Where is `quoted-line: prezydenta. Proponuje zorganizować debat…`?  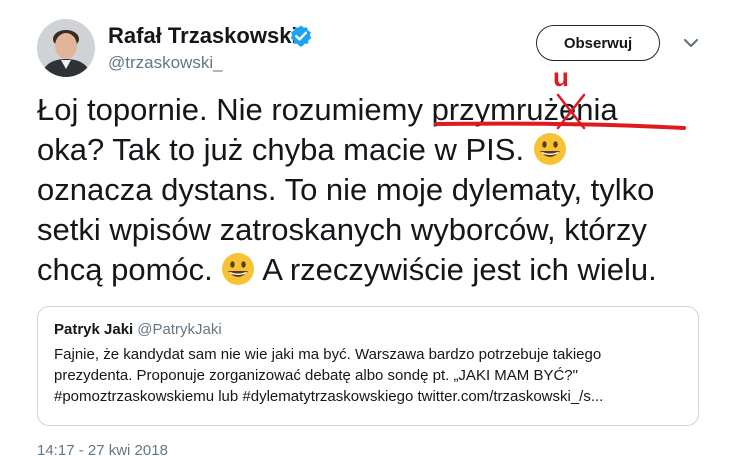
quoted-line: prezydenta. Proponuje zorganizować debat… is located at coordinates (316, 375).